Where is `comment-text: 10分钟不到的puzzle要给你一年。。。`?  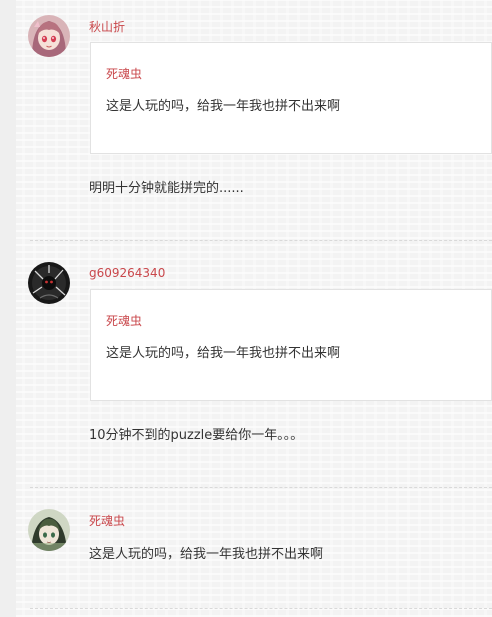
comment-text: 10分钟不到的puzzle要给你一年。。。 is located at coordinates (196, 435).